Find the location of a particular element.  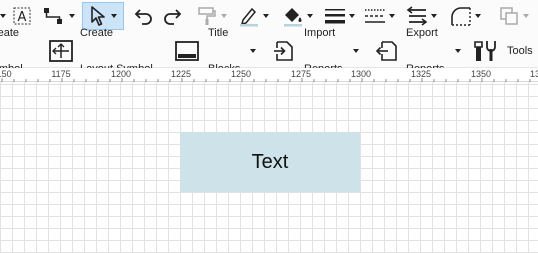

export-reports-icon is located at coordinates (386, 51).